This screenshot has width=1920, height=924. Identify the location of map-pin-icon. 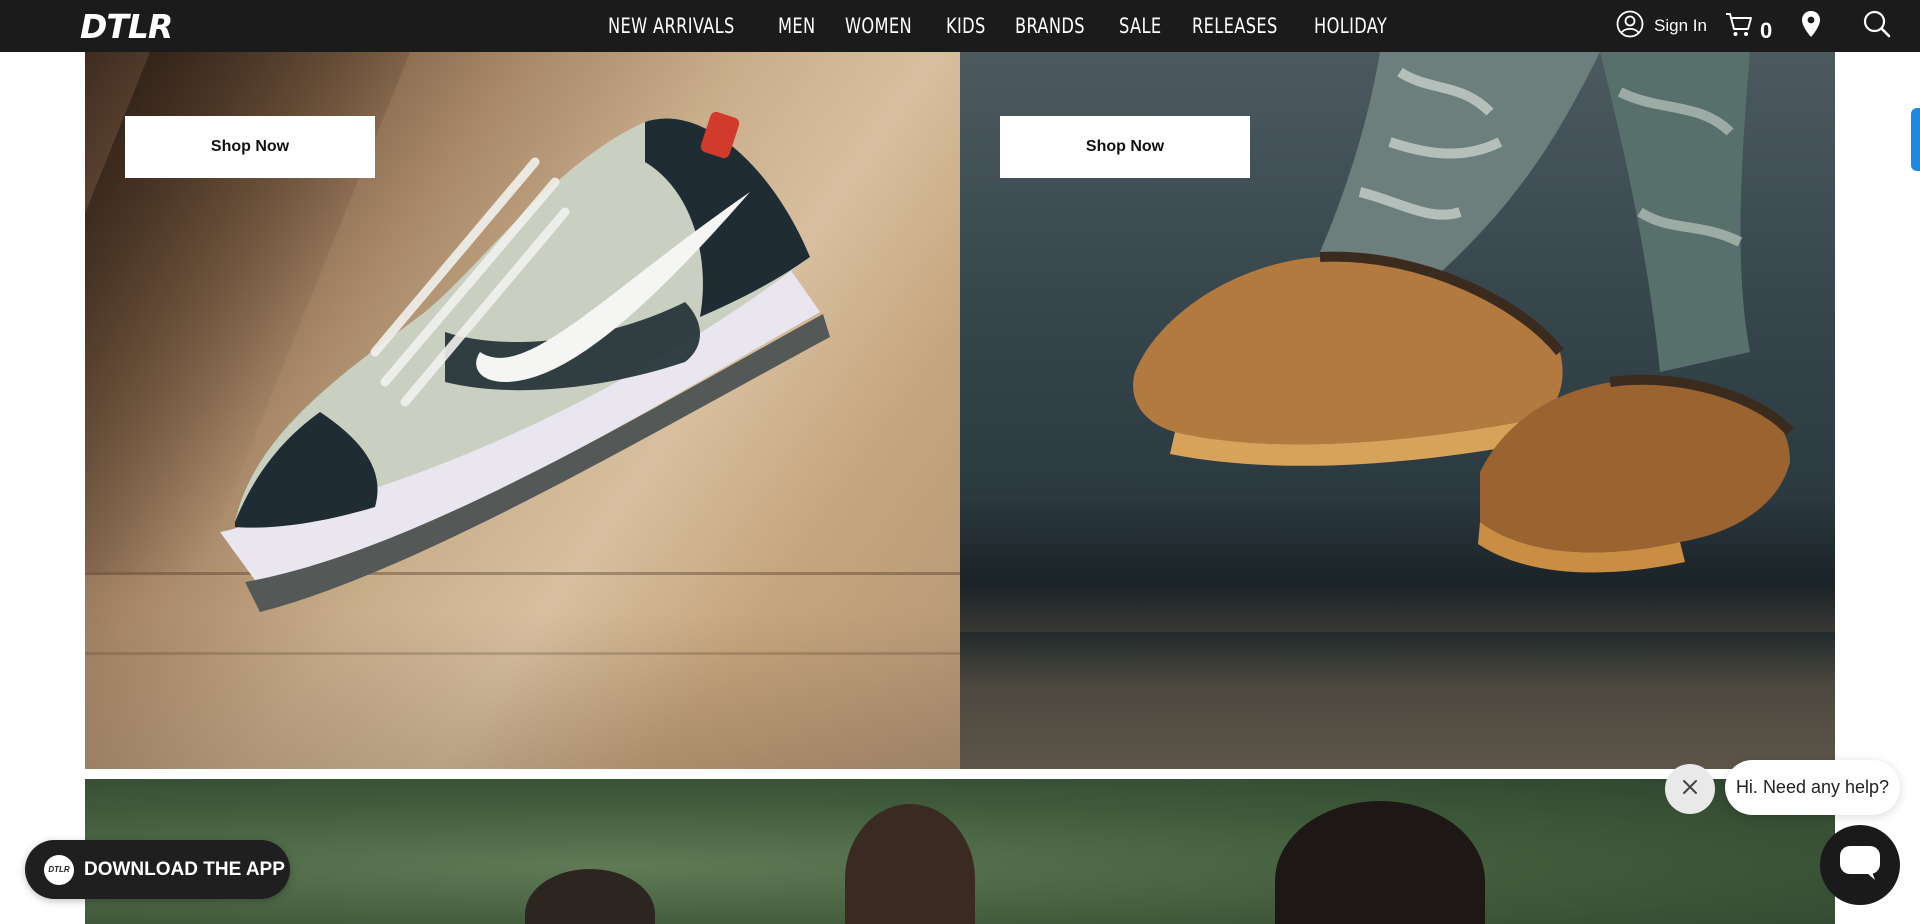
(1811, 26).